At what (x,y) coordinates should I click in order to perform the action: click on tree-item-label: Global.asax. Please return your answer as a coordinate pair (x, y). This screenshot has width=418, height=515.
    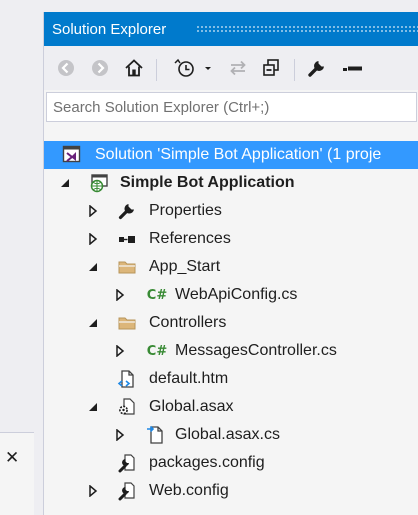
    Looking at the image, I should click on (191, 406).